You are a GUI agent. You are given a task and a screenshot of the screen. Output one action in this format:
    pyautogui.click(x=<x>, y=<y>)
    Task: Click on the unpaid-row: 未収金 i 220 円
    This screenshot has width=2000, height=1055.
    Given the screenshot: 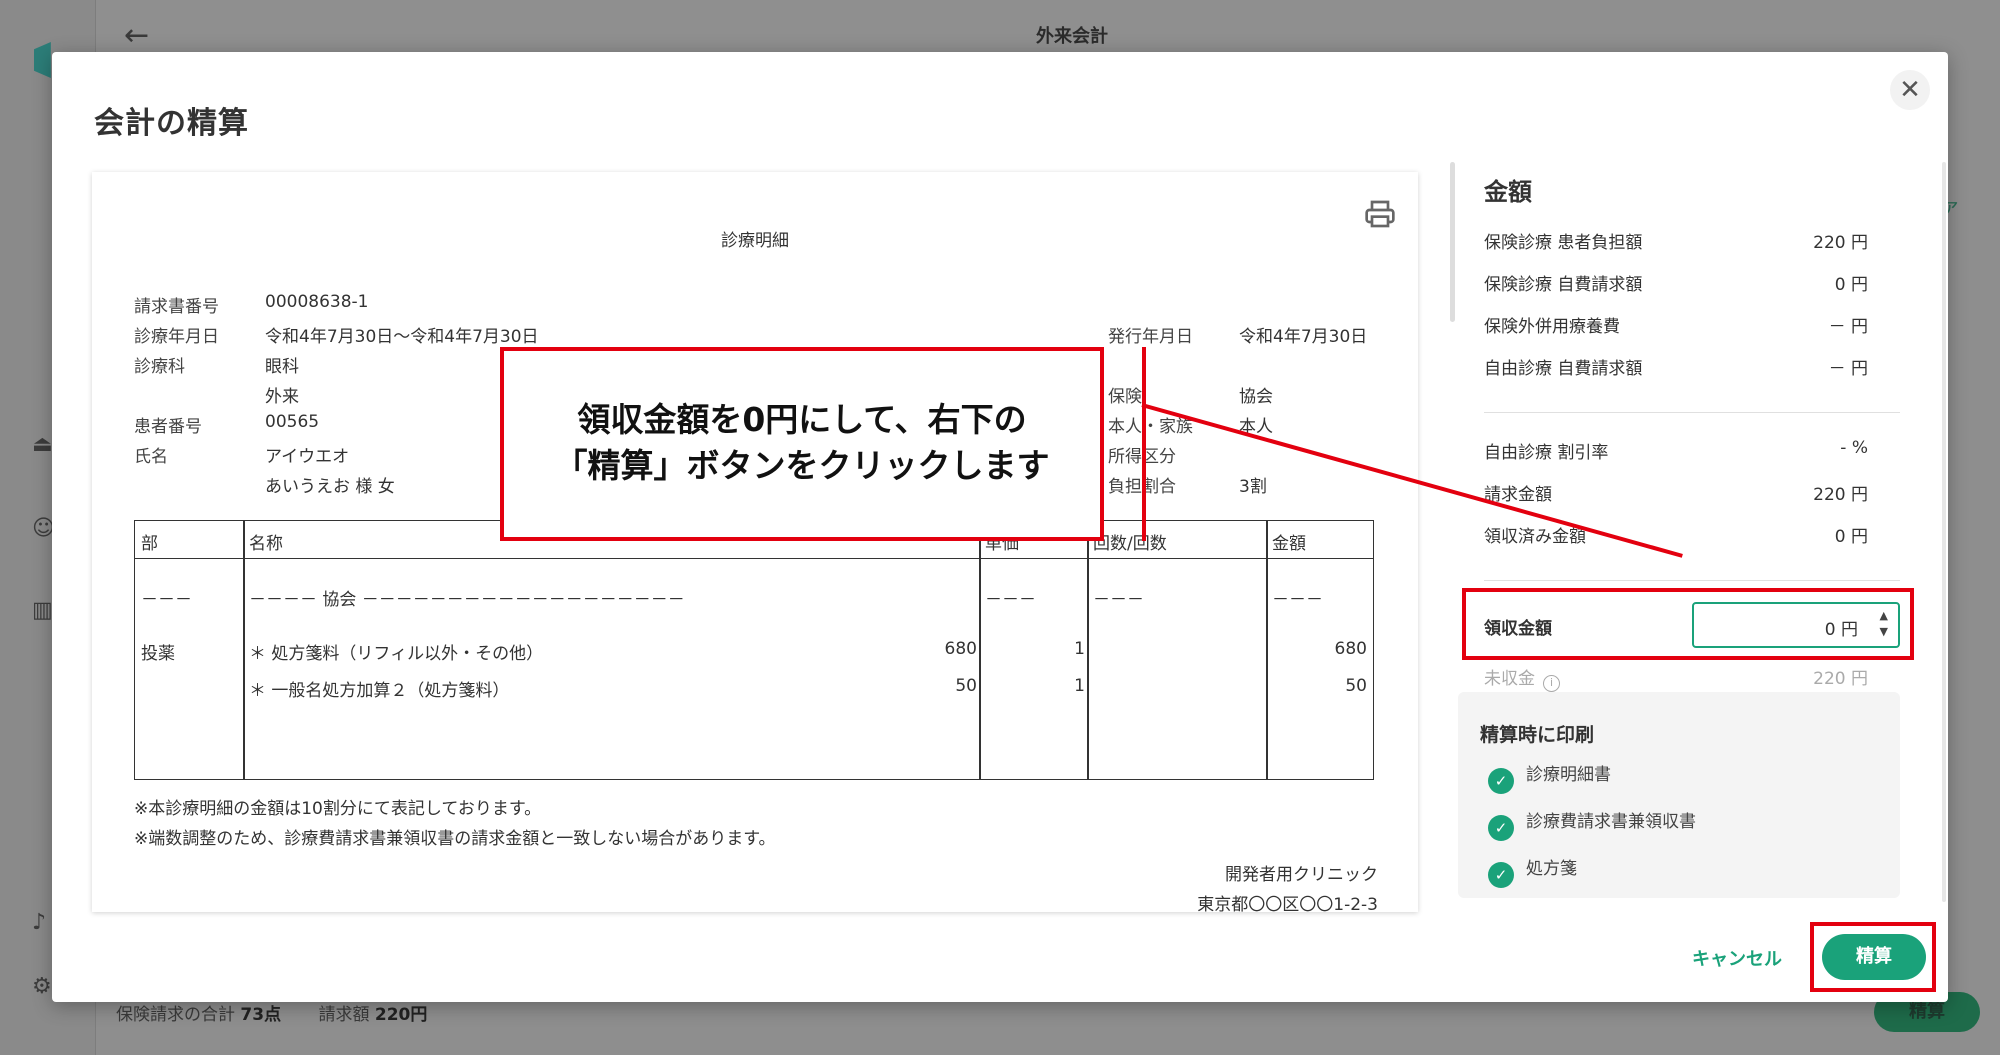 What is the action you would take?
    pyautogui.click(x=1676, y=678)
    